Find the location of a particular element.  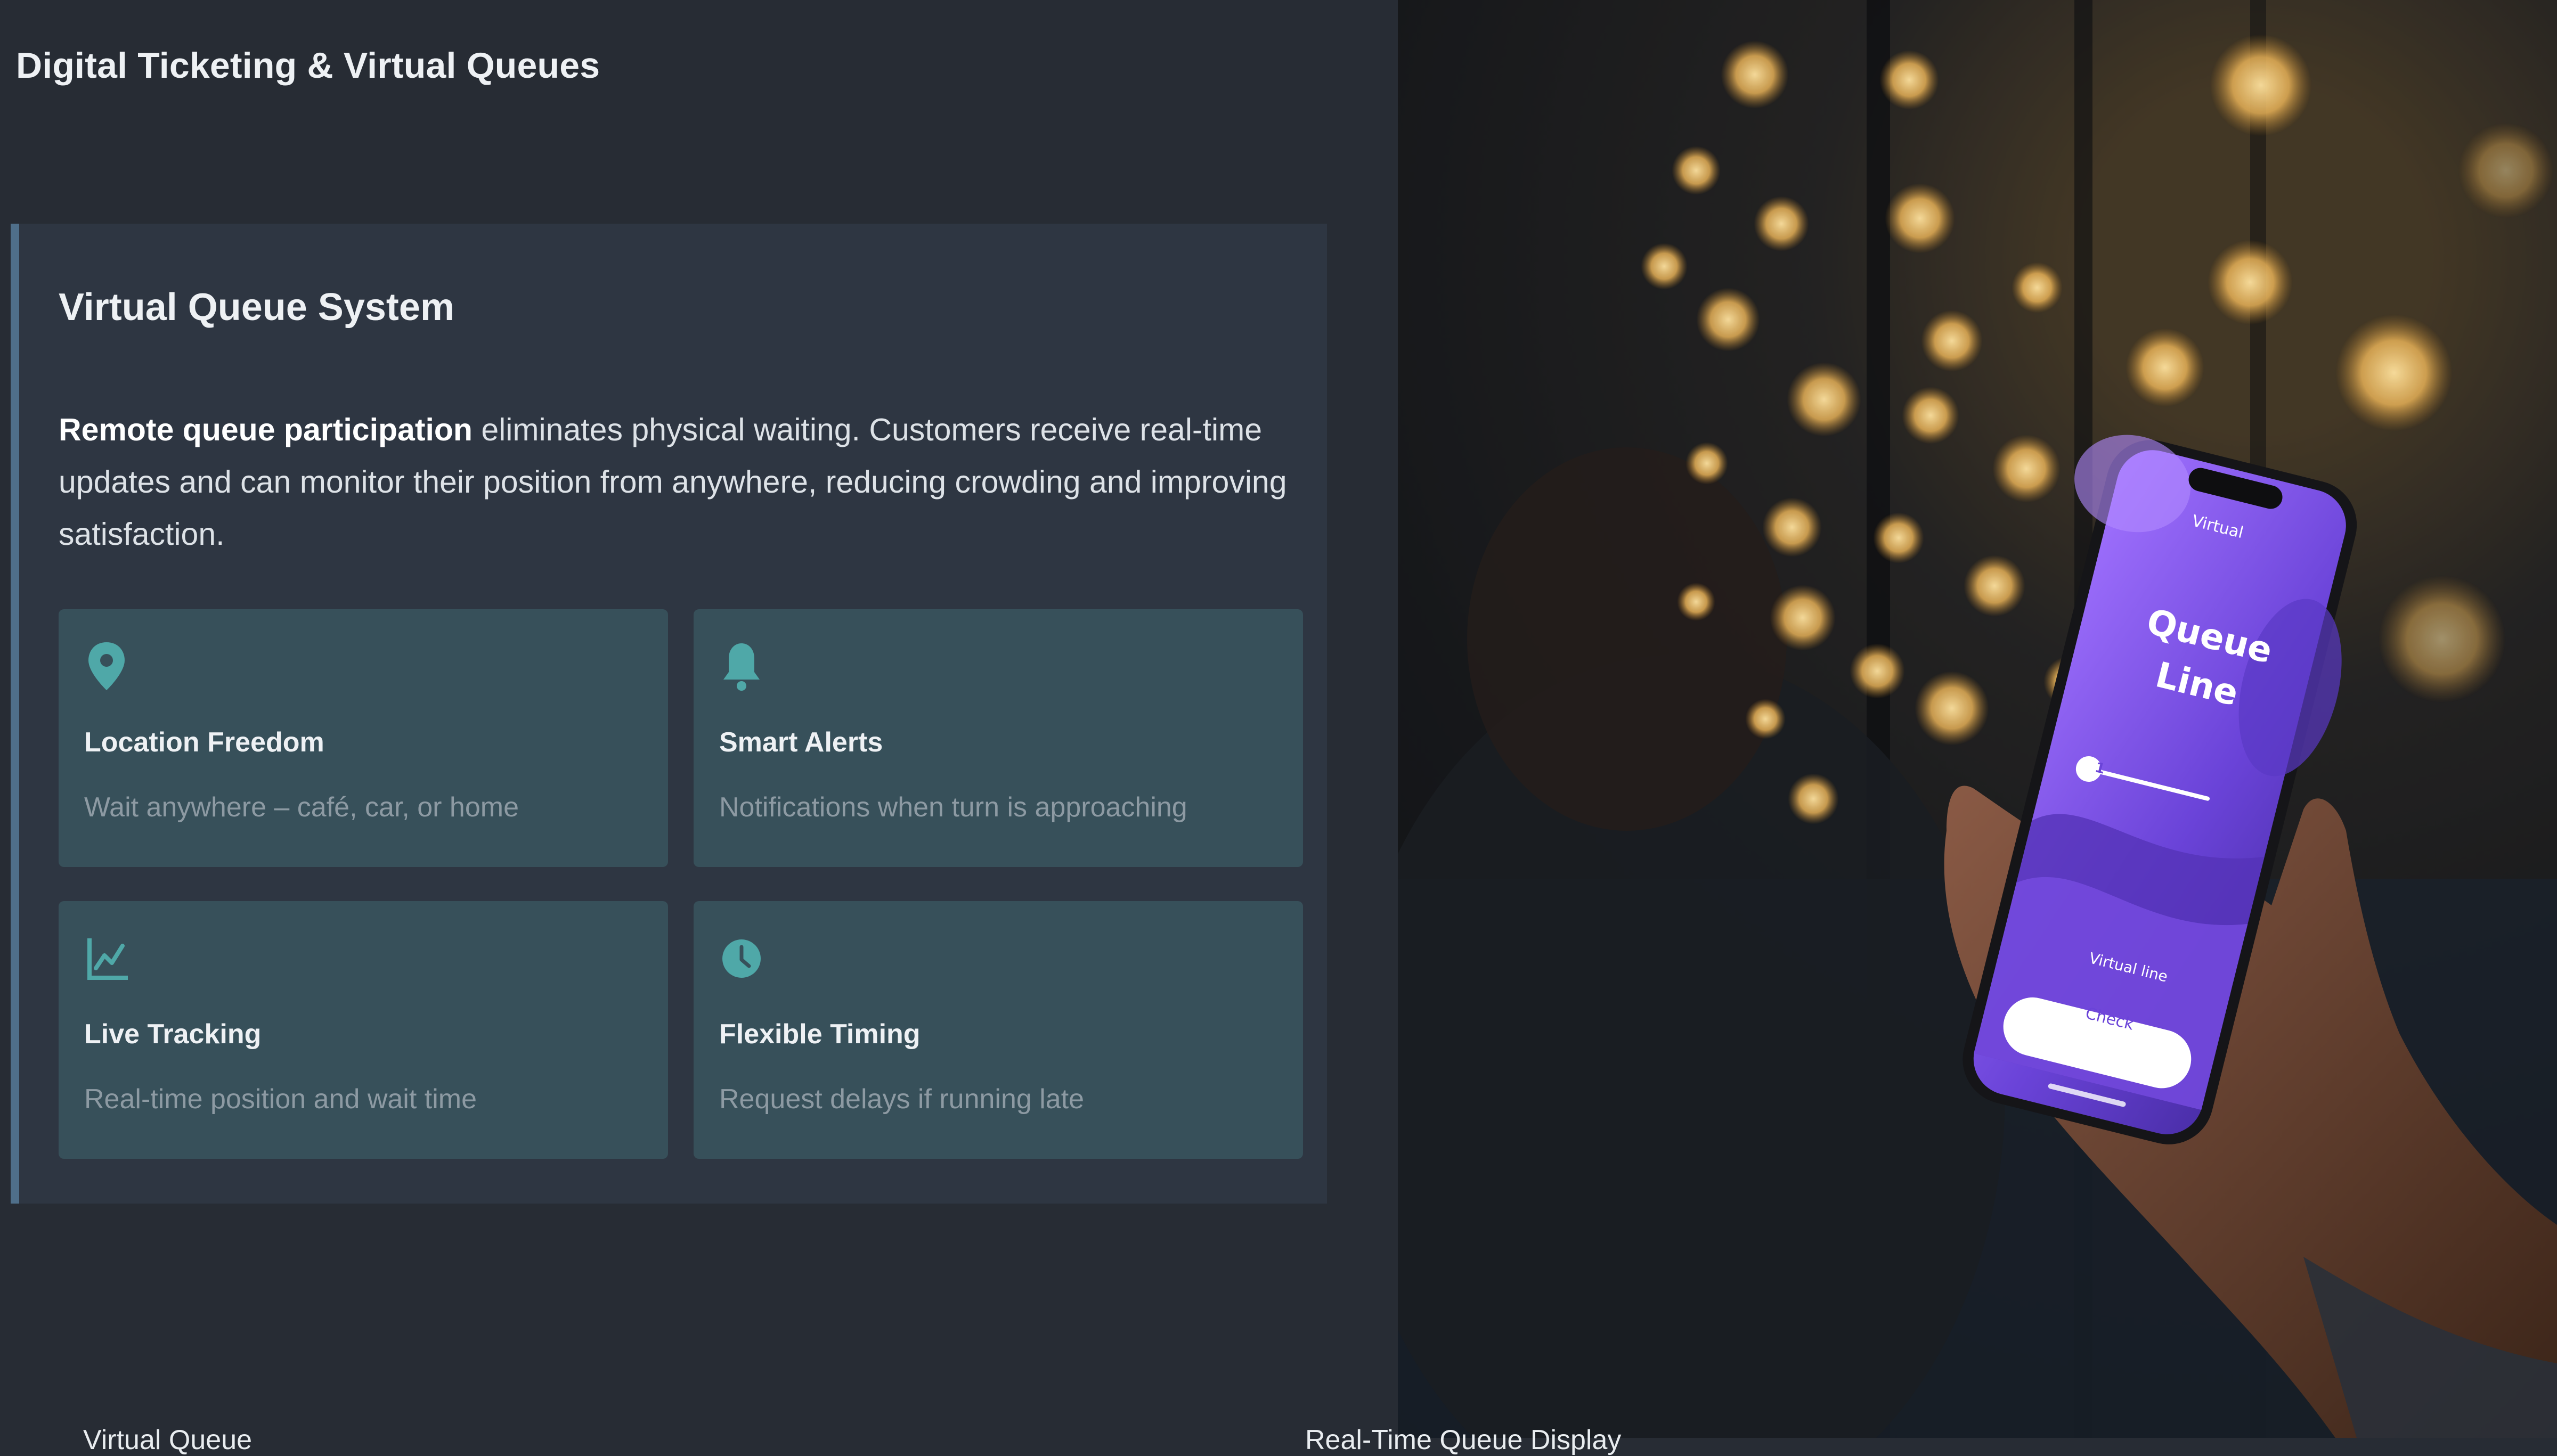

feature-text: Request delays if running late is located at coordinates (902, 1099).